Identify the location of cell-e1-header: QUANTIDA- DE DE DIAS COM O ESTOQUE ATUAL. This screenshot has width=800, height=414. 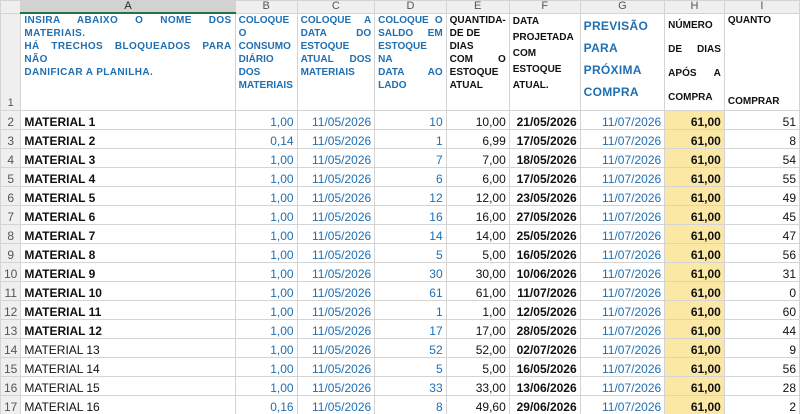
(477, 61).